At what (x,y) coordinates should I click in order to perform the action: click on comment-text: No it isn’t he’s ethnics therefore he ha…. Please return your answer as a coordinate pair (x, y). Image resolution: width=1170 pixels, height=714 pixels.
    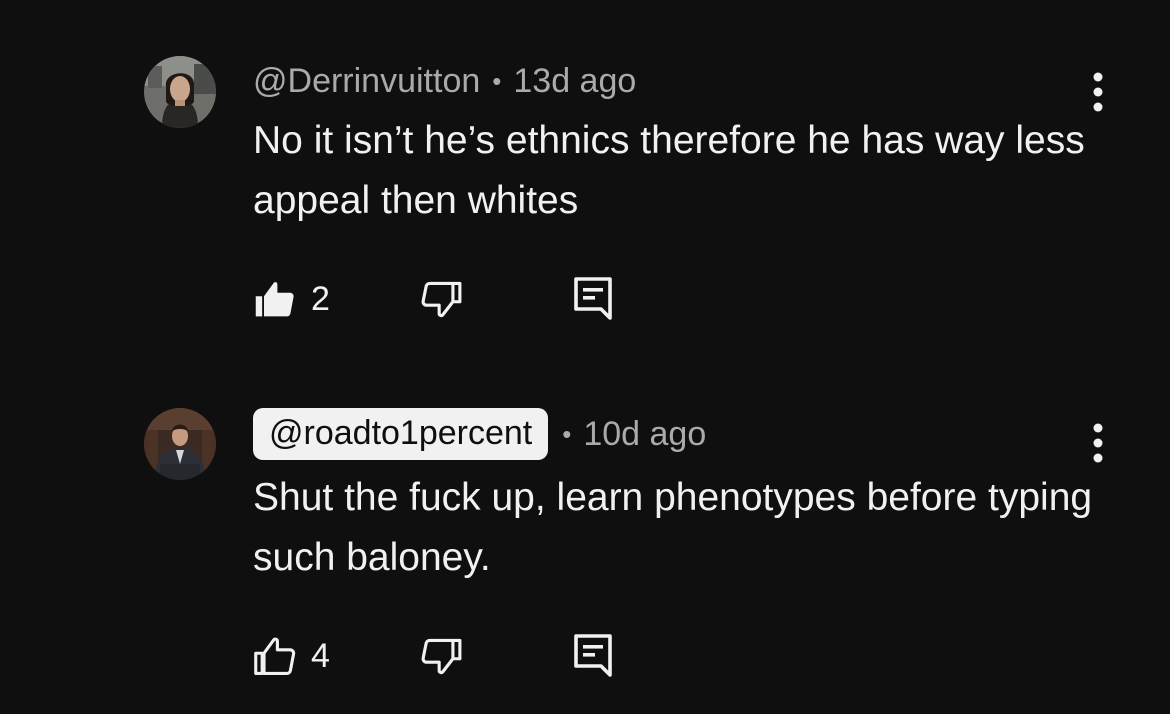
    Looking at the image, I should click on (669, 170).